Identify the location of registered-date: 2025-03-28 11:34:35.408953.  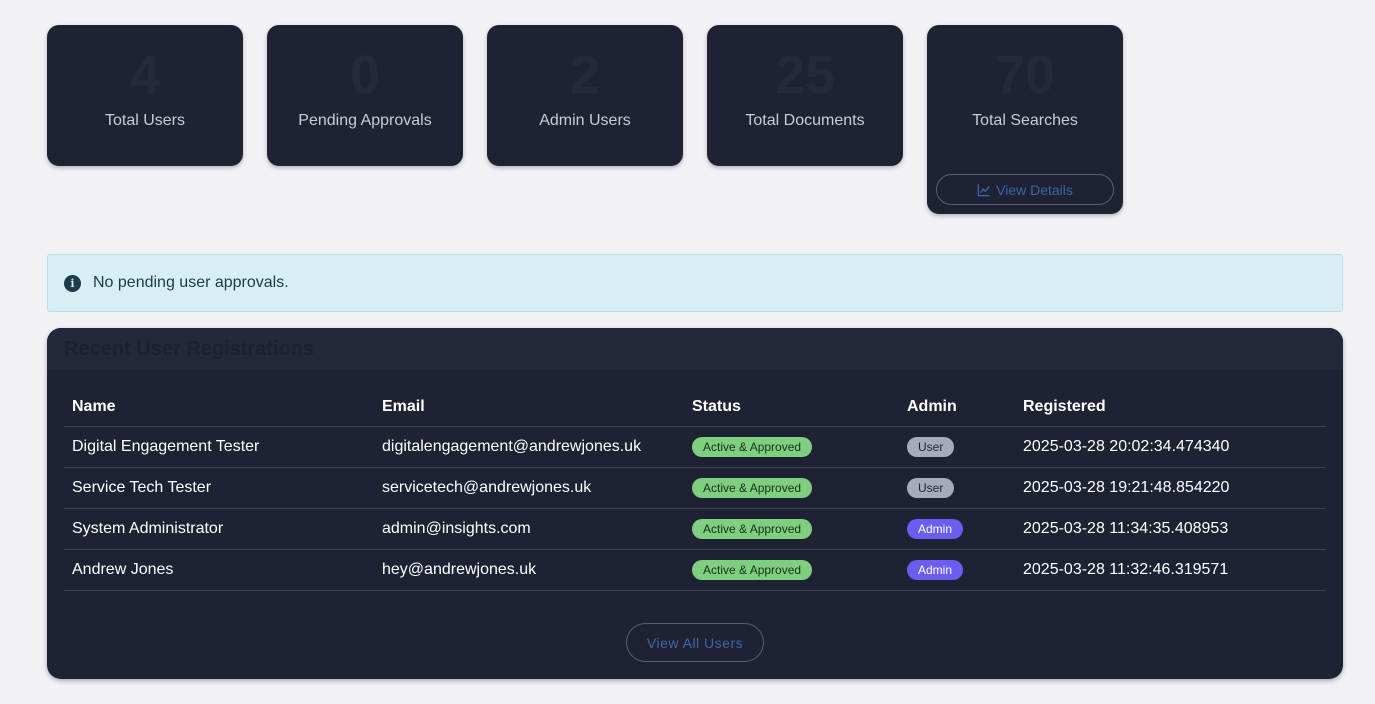
(1170, 529).